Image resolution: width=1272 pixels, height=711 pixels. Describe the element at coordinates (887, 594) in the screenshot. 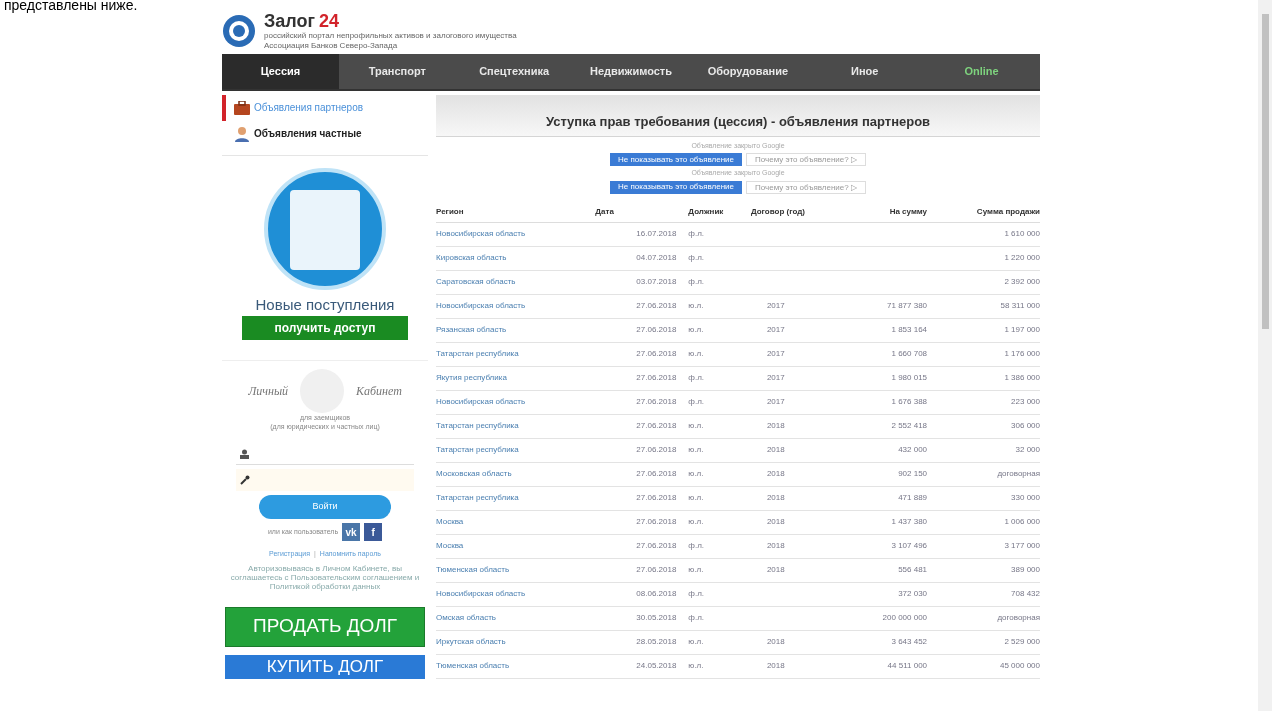

I see `table-cell: 372 030` at that location.